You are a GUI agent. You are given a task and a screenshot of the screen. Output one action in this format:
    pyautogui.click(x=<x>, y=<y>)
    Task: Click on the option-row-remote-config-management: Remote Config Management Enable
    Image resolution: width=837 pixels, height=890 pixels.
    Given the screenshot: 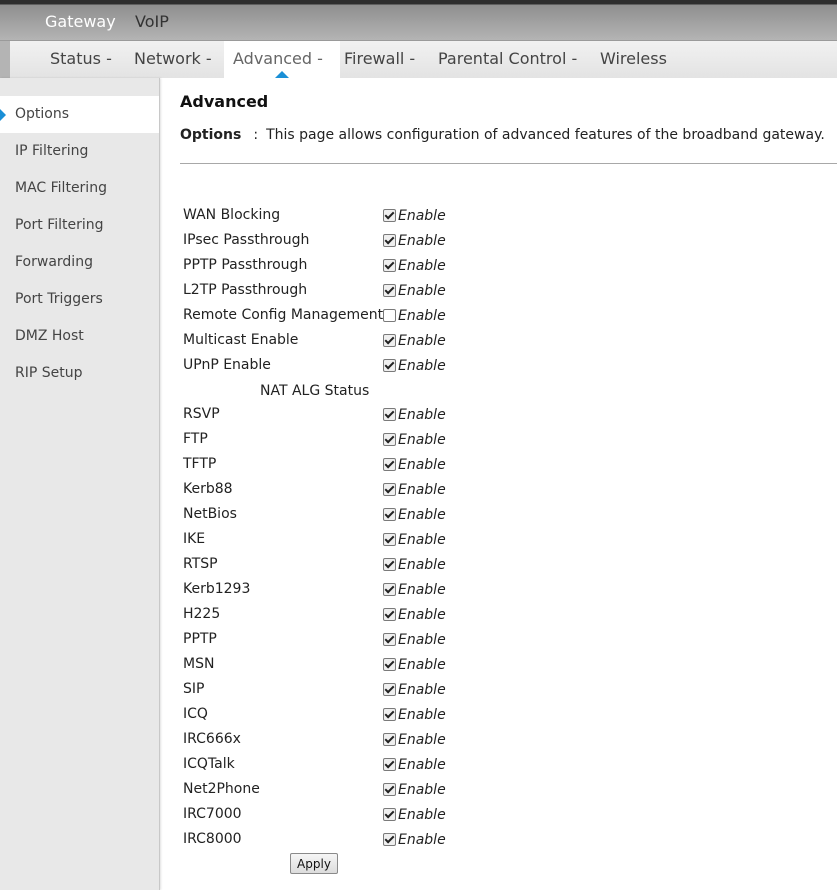 What is the action you would take?
    pyautogui.click(x=383, y=316)
    